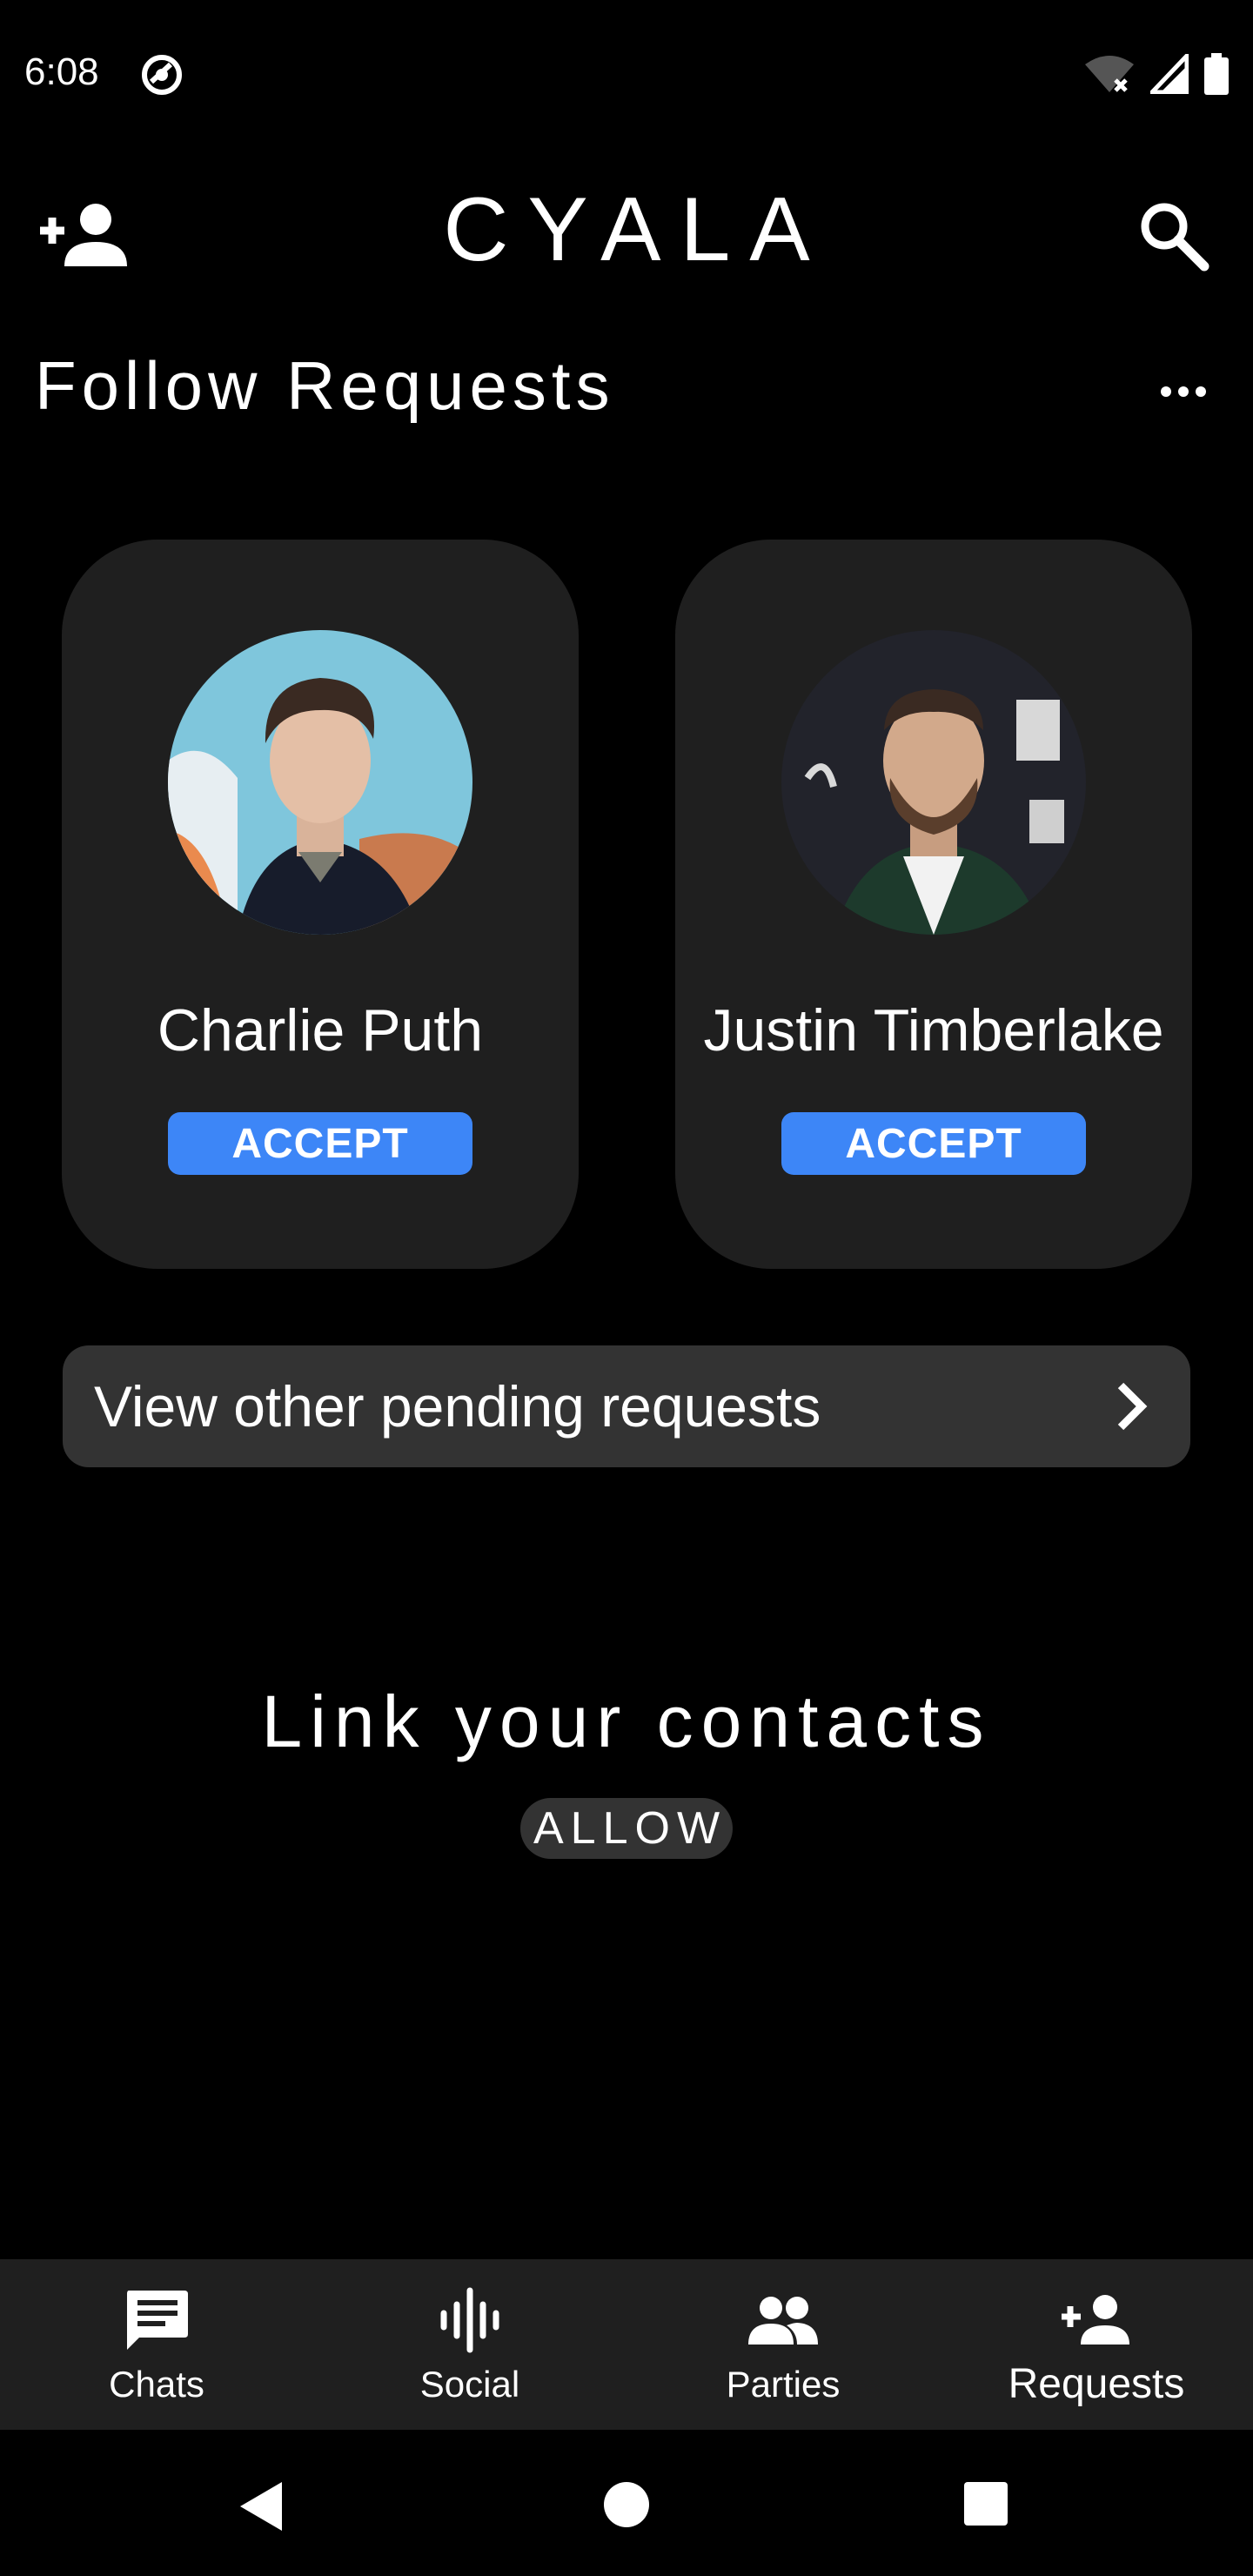 The width and height of the screenshot is (1253, 2576). I want to click on nav-label: Parties, so click(783, 2384).